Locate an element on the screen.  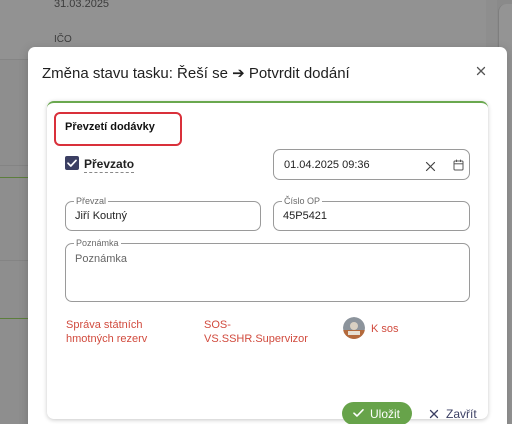
note-label: Poznámka is located at coordinates (97, 243).